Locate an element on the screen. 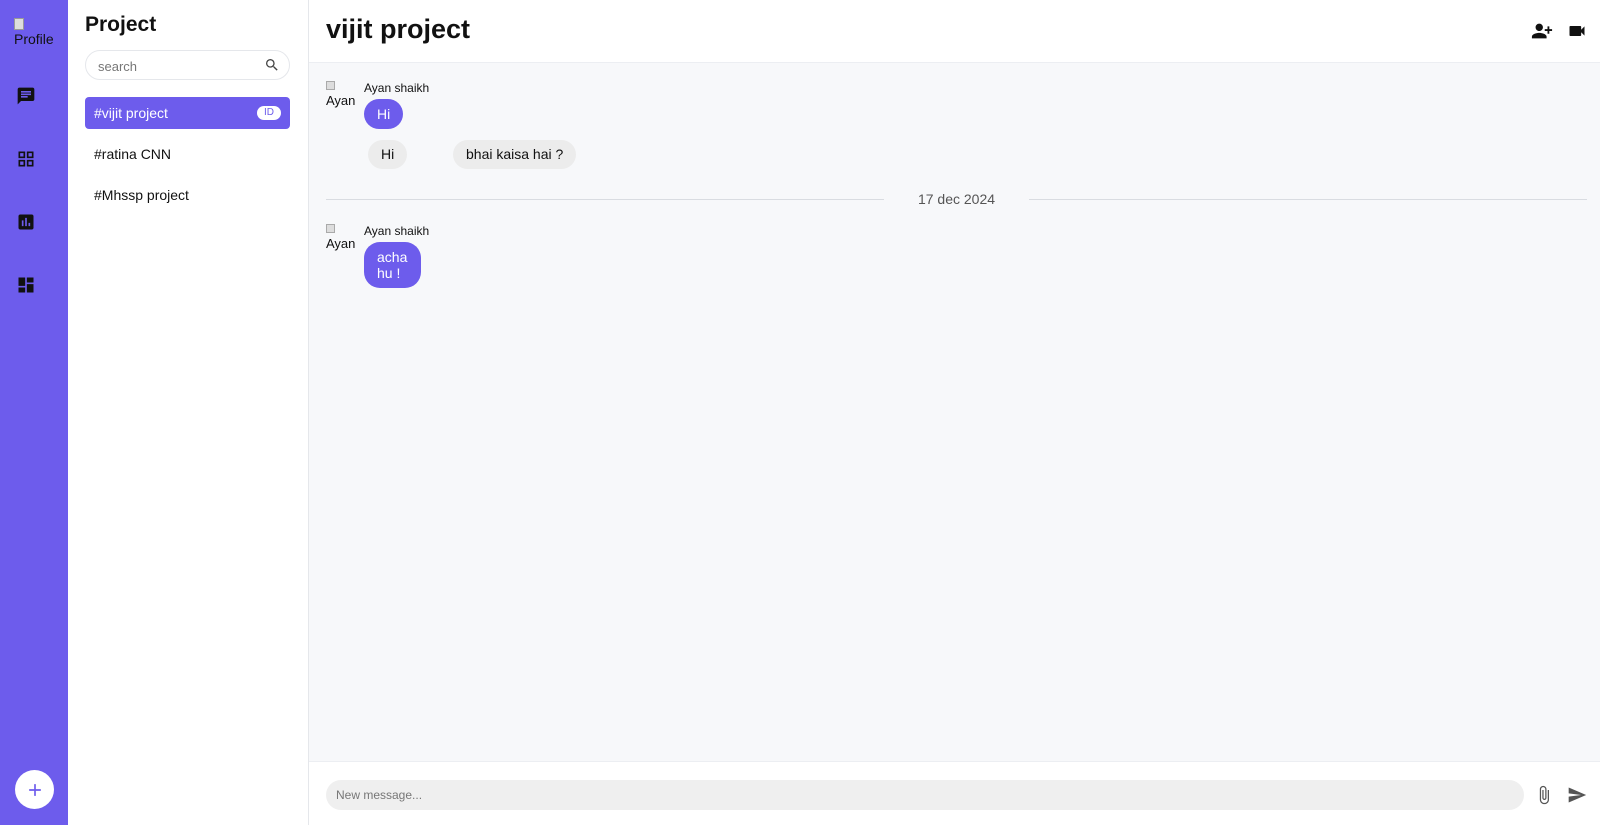 The height and width of the screenshot is (825, 1600). profile-avatar: Profile is located at coordinates (35, 33).